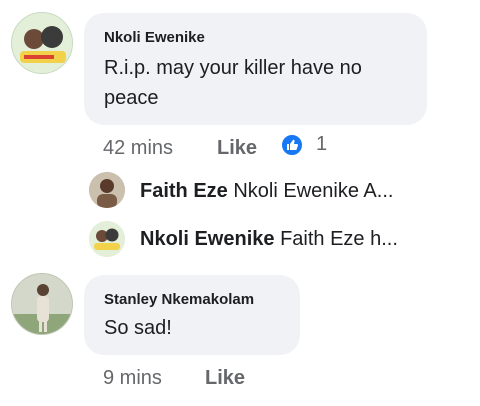 This screenshot has height=406, width=480. What do you see at coordinates (233, 83) in the screenshot?
I see `comment-text: R.i.p. may your killer have no peace` at bounding box center [233, 83].